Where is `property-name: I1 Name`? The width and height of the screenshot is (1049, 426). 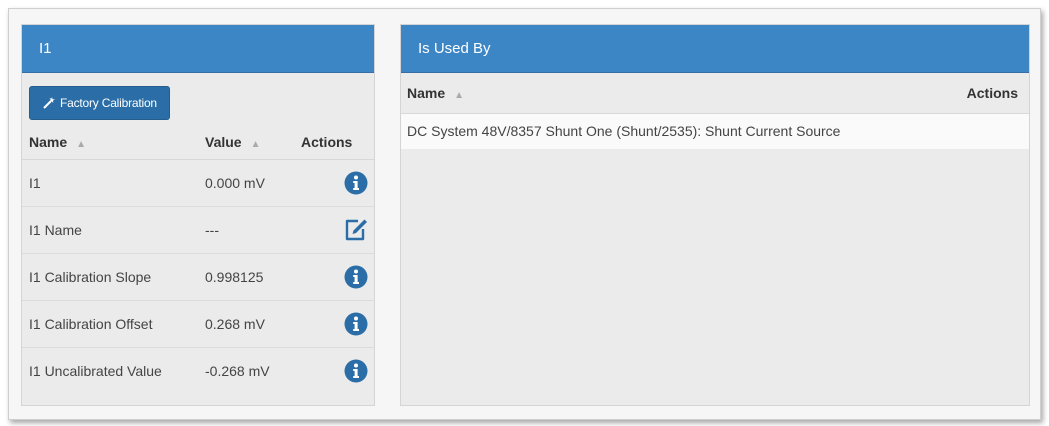
property-name: I1 Name is located at coordinates (110, 229).